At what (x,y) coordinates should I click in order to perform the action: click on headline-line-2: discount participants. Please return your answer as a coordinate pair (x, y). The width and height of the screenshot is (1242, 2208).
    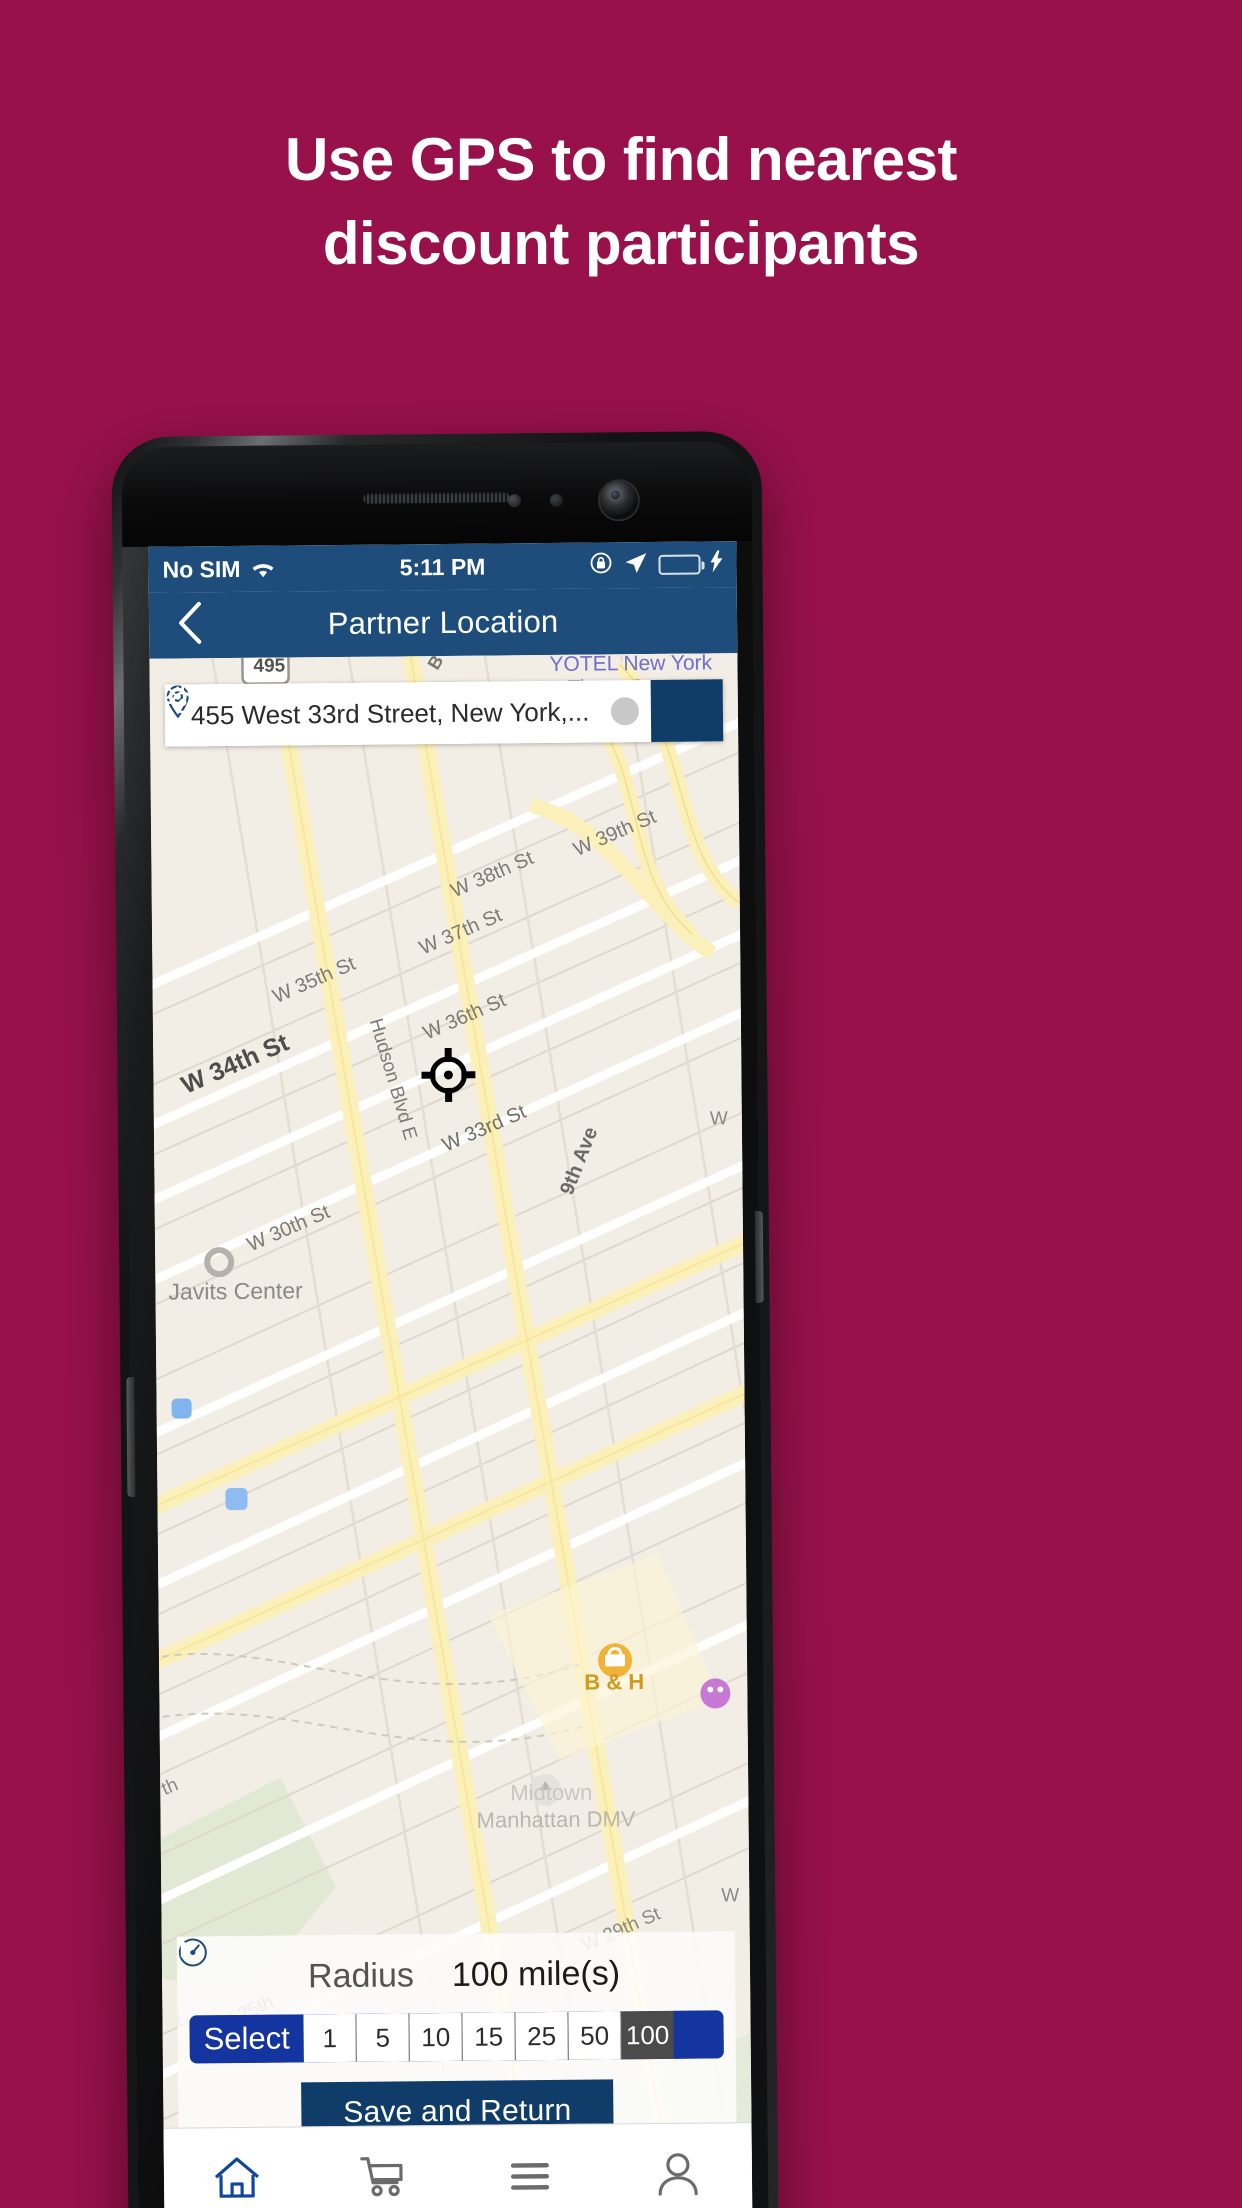
    Looking at the image, I should click on (621, 243).